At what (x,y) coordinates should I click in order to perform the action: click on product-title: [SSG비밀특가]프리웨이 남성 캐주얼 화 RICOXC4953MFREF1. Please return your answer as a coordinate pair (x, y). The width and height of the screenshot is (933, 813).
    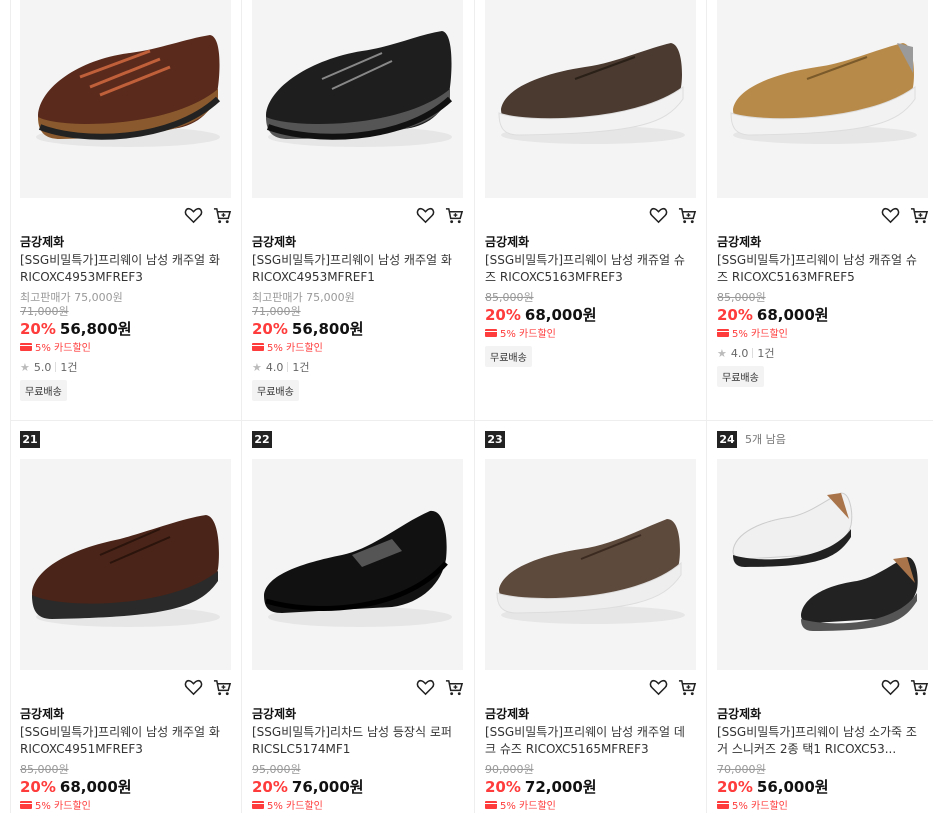
    Looking at the image, I should click on (354, 269).